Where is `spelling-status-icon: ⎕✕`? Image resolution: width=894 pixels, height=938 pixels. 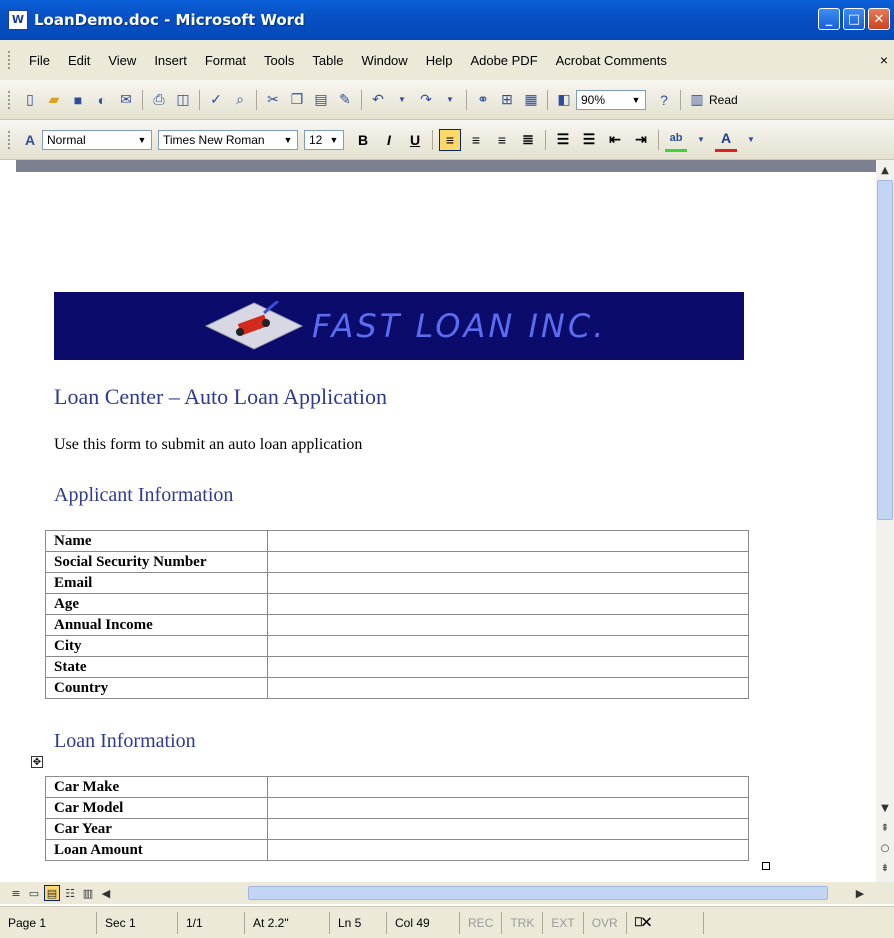 spelling-status-icon: ⎕✕ is located at coordinates (665, 922).